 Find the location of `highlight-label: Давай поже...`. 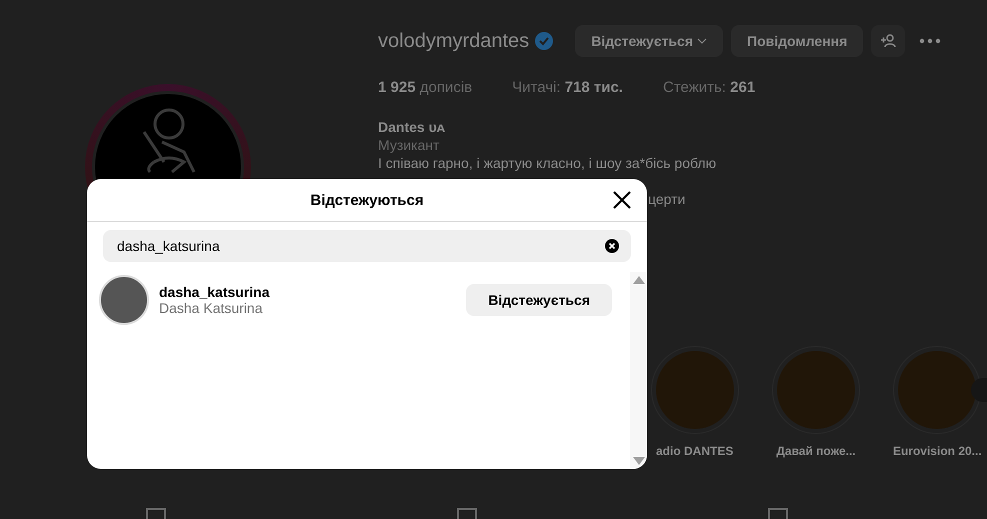

highlight-label: Давай поже... is located at coordinates (816, 451).